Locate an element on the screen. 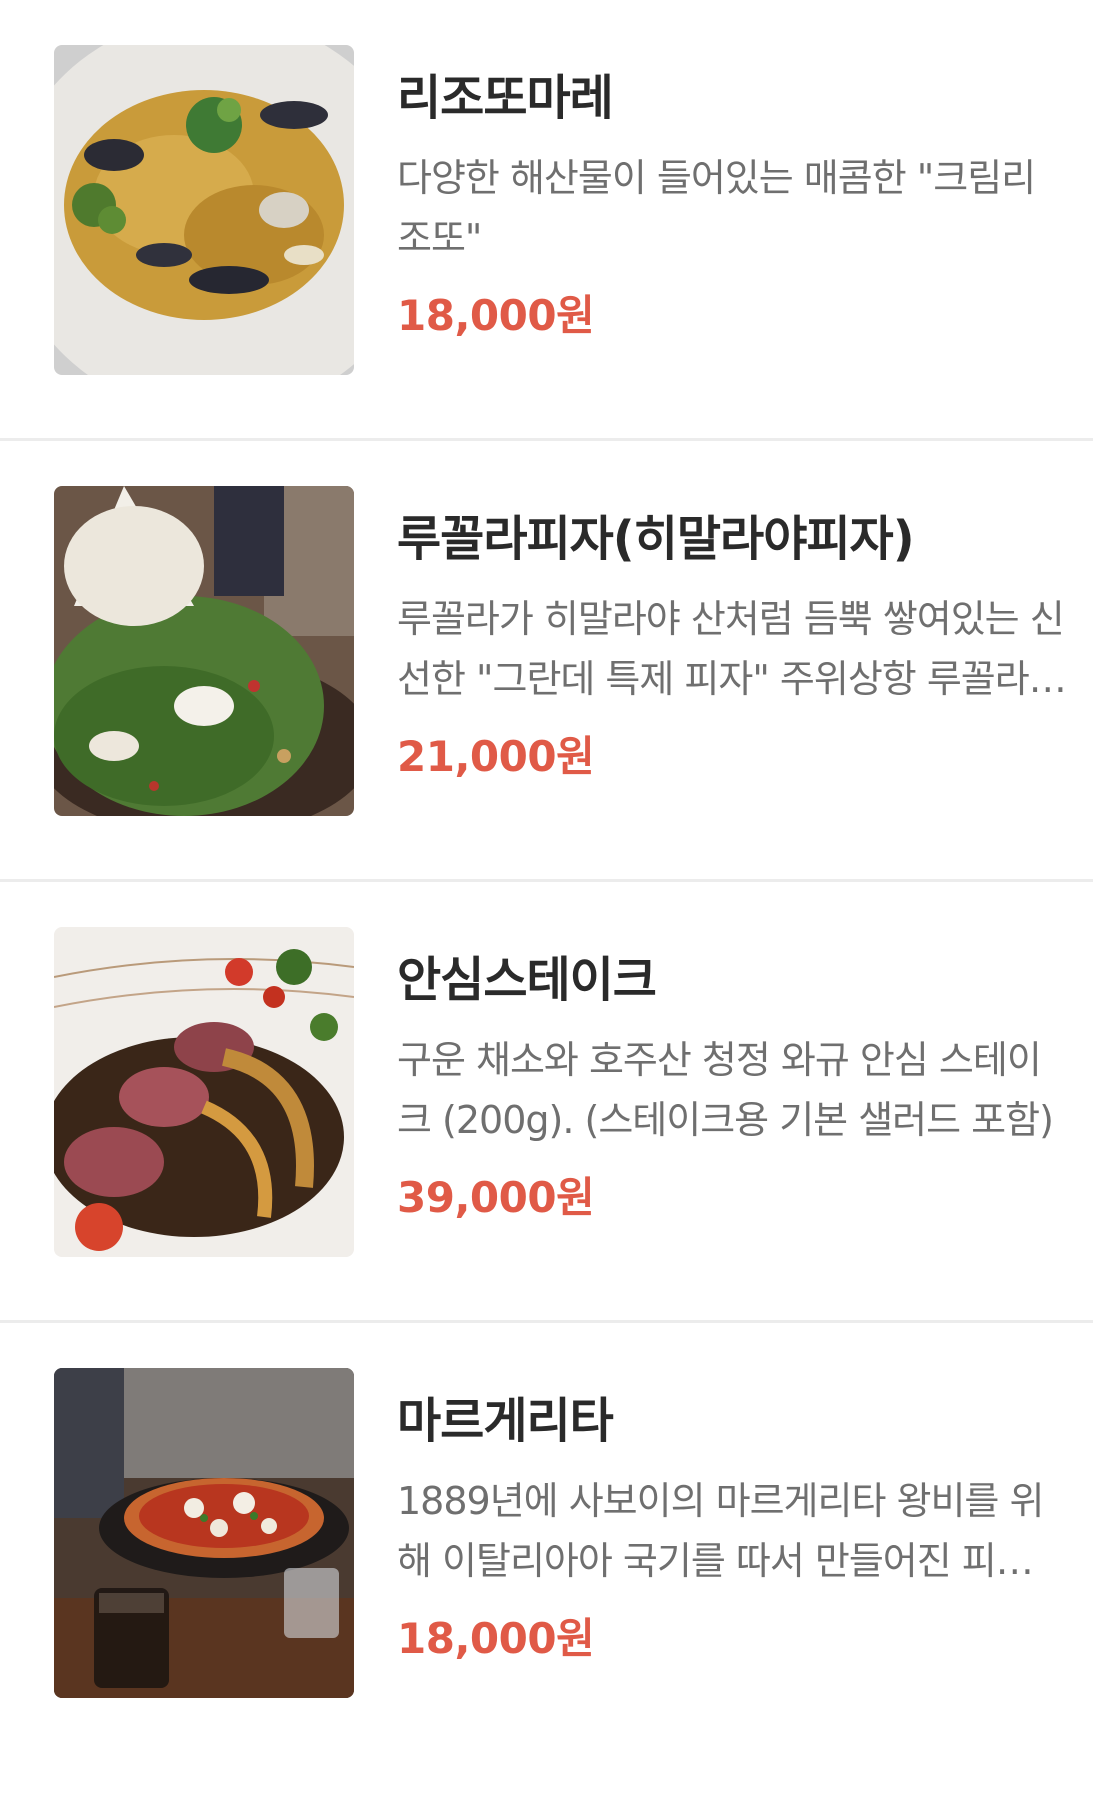  item-description: 다양한 해산물이 들어있는 매콤한 "크림리조또" is located at coordinates (716, 207).